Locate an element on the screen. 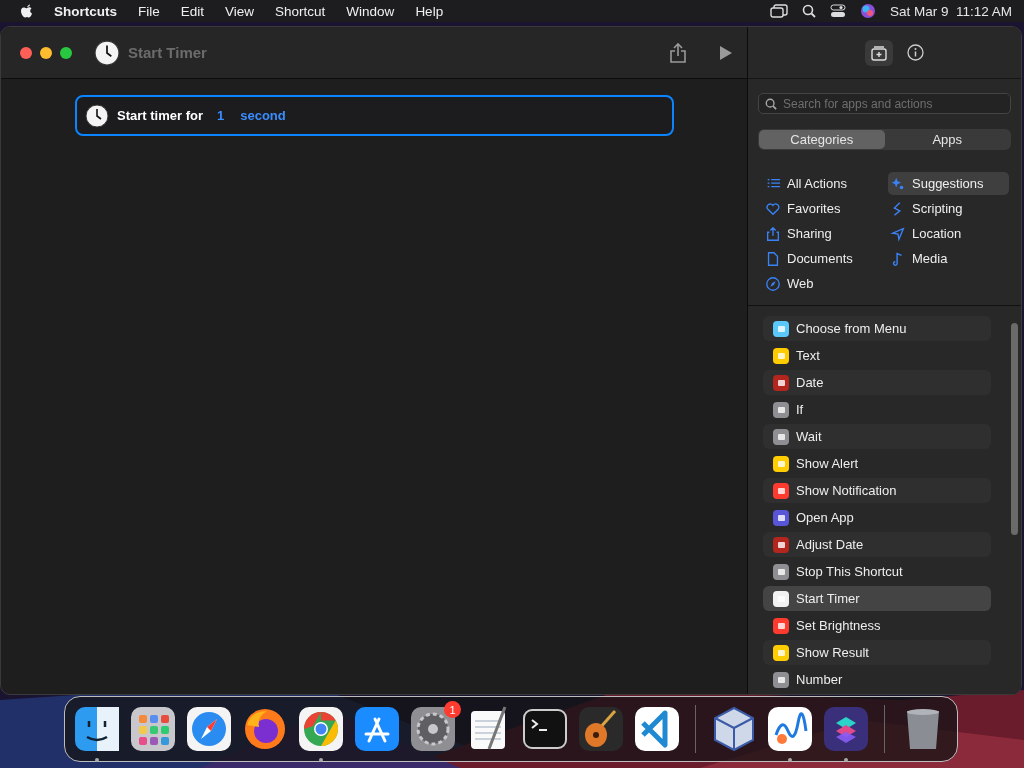  heart-icon is located at coordinates (773, 208).